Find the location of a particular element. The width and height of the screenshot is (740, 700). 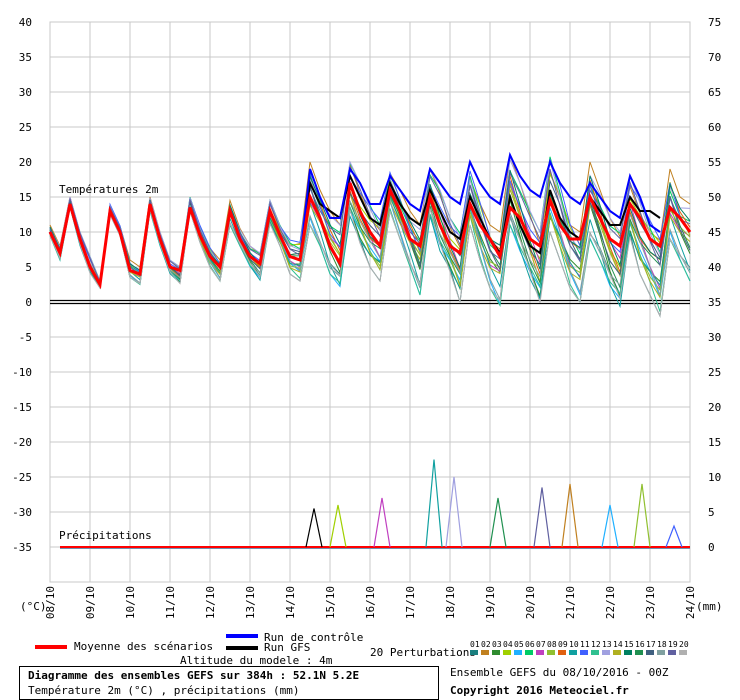

legend-control-swatch is located at coordinates (242, 636).